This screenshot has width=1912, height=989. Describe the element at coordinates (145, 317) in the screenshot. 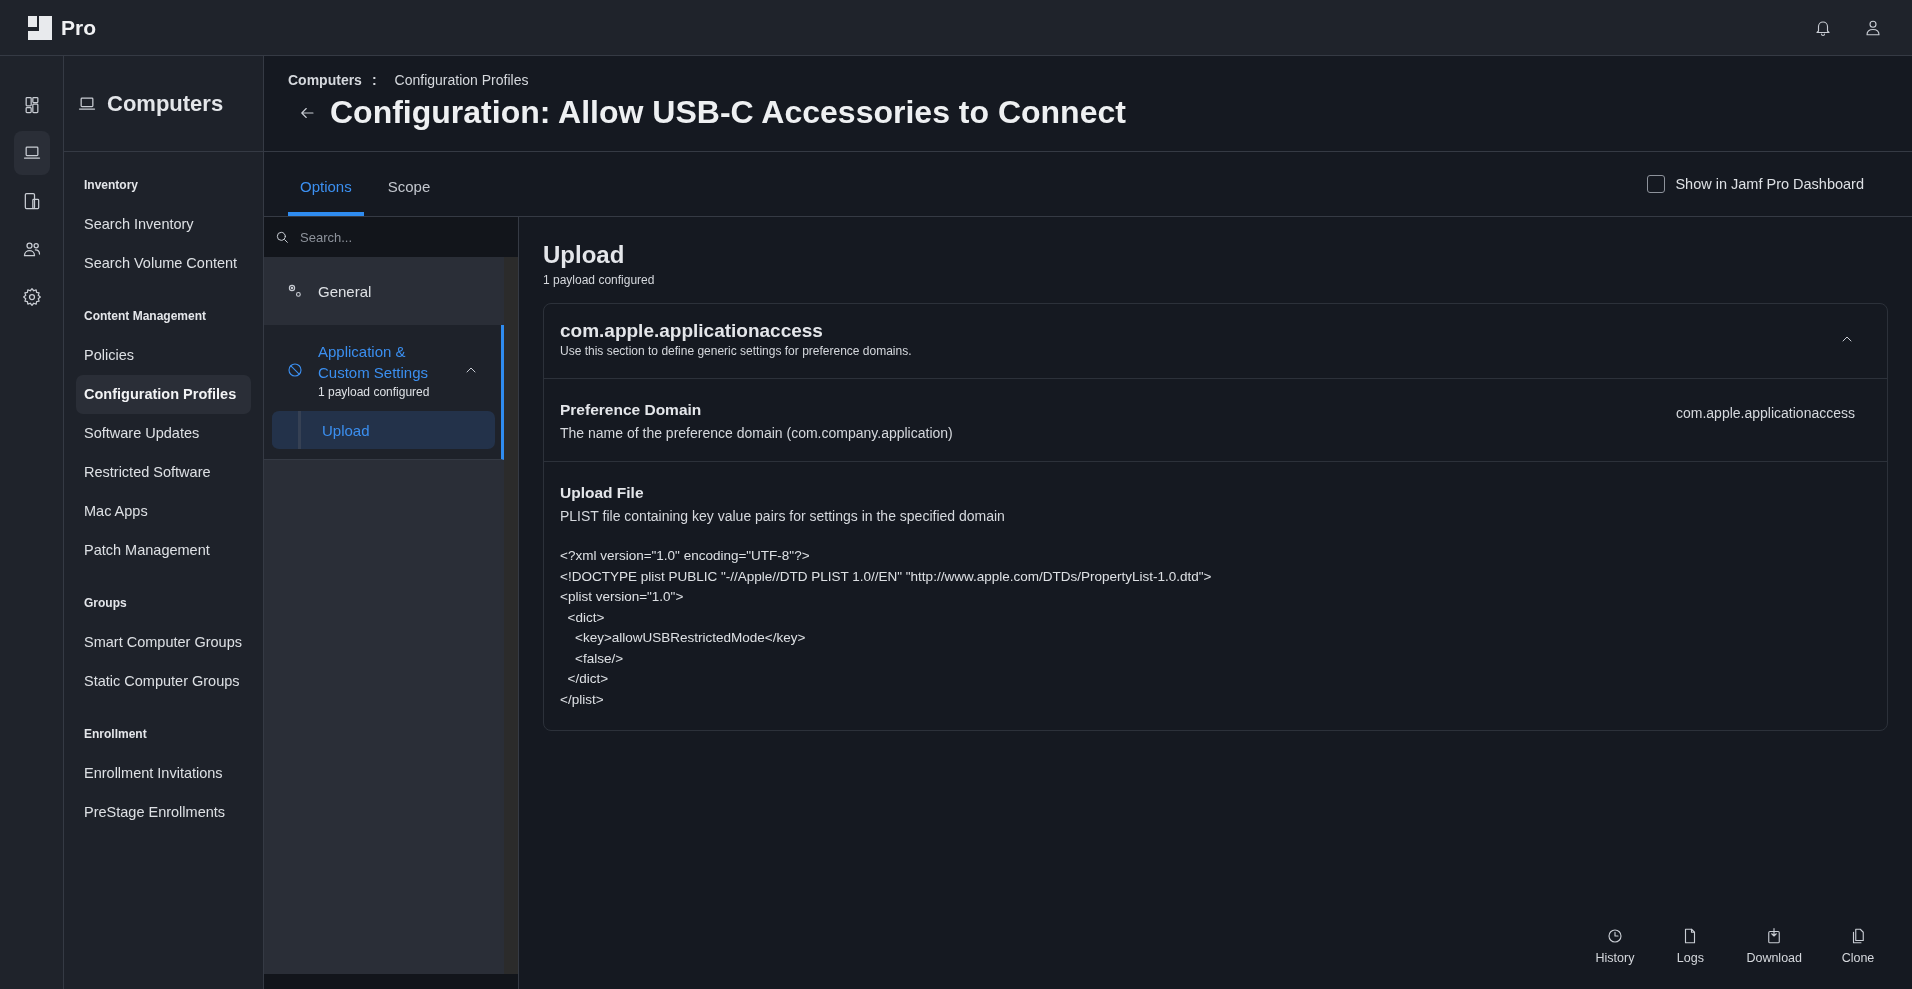

I see `nav-heading: Content Management` at that location.